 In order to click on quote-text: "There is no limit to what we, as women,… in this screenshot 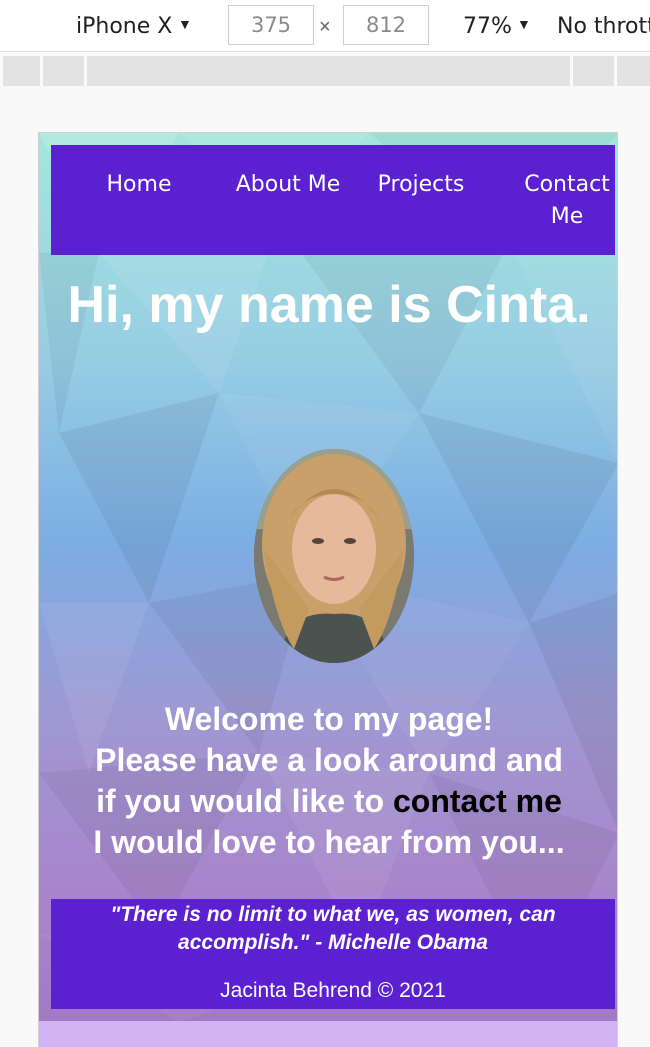, I will do `click(333, 928)`.